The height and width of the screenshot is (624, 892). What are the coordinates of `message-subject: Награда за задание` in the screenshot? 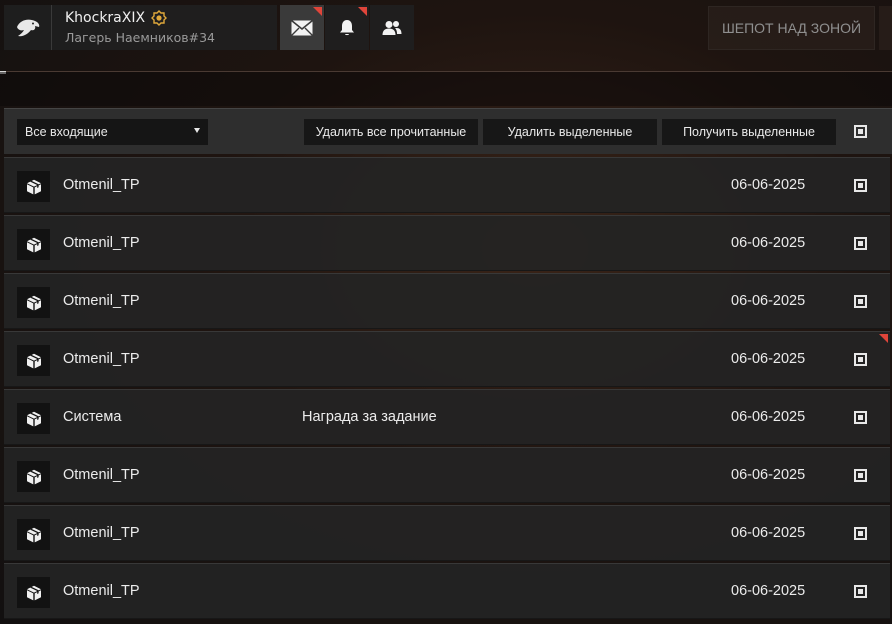 It's located at (369, 417).